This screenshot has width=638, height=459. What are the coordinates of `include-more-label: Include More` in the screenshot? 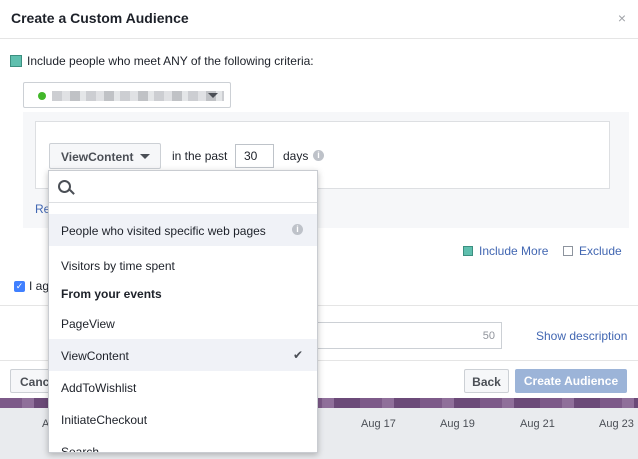 It's located at (514, 251).